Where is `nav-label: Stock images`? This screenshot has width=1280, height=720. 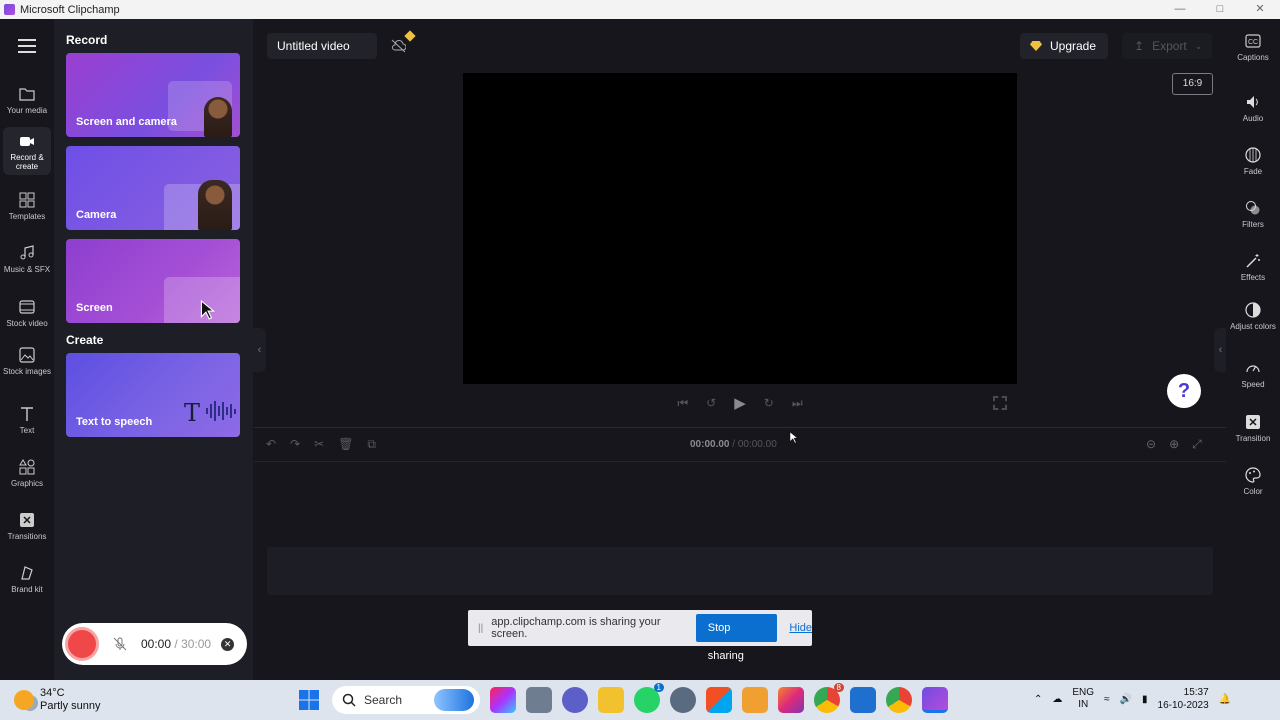 nav-label: Stock images is located at coordinates (27, 371).